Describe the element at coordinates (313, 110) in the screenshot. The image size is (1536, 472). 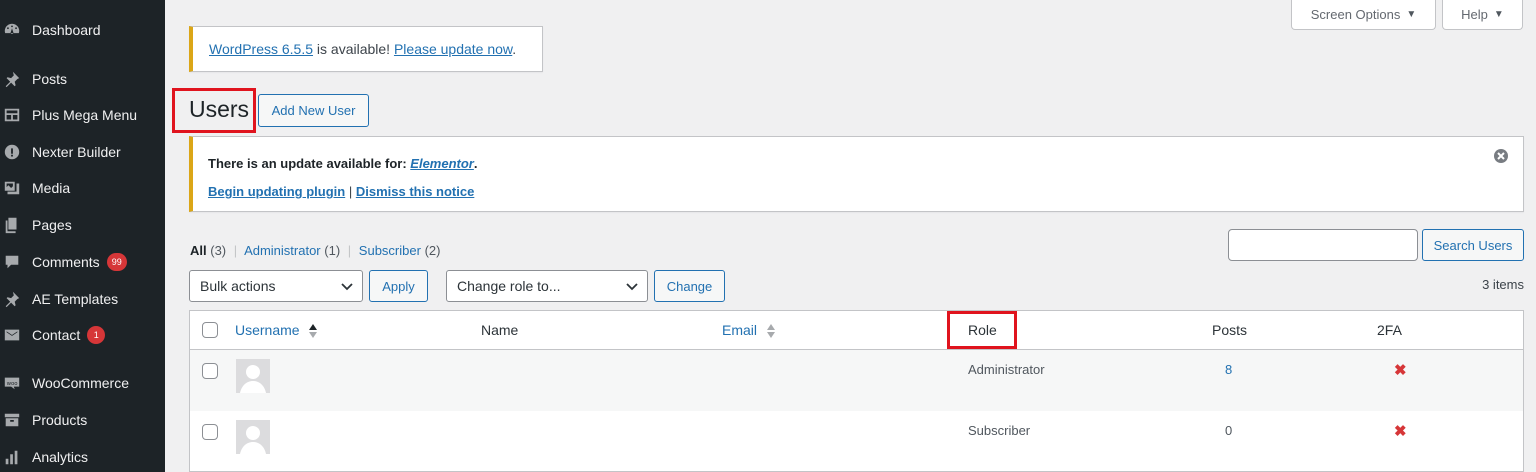
I see `add-new-user-button: Add New User` at that location.